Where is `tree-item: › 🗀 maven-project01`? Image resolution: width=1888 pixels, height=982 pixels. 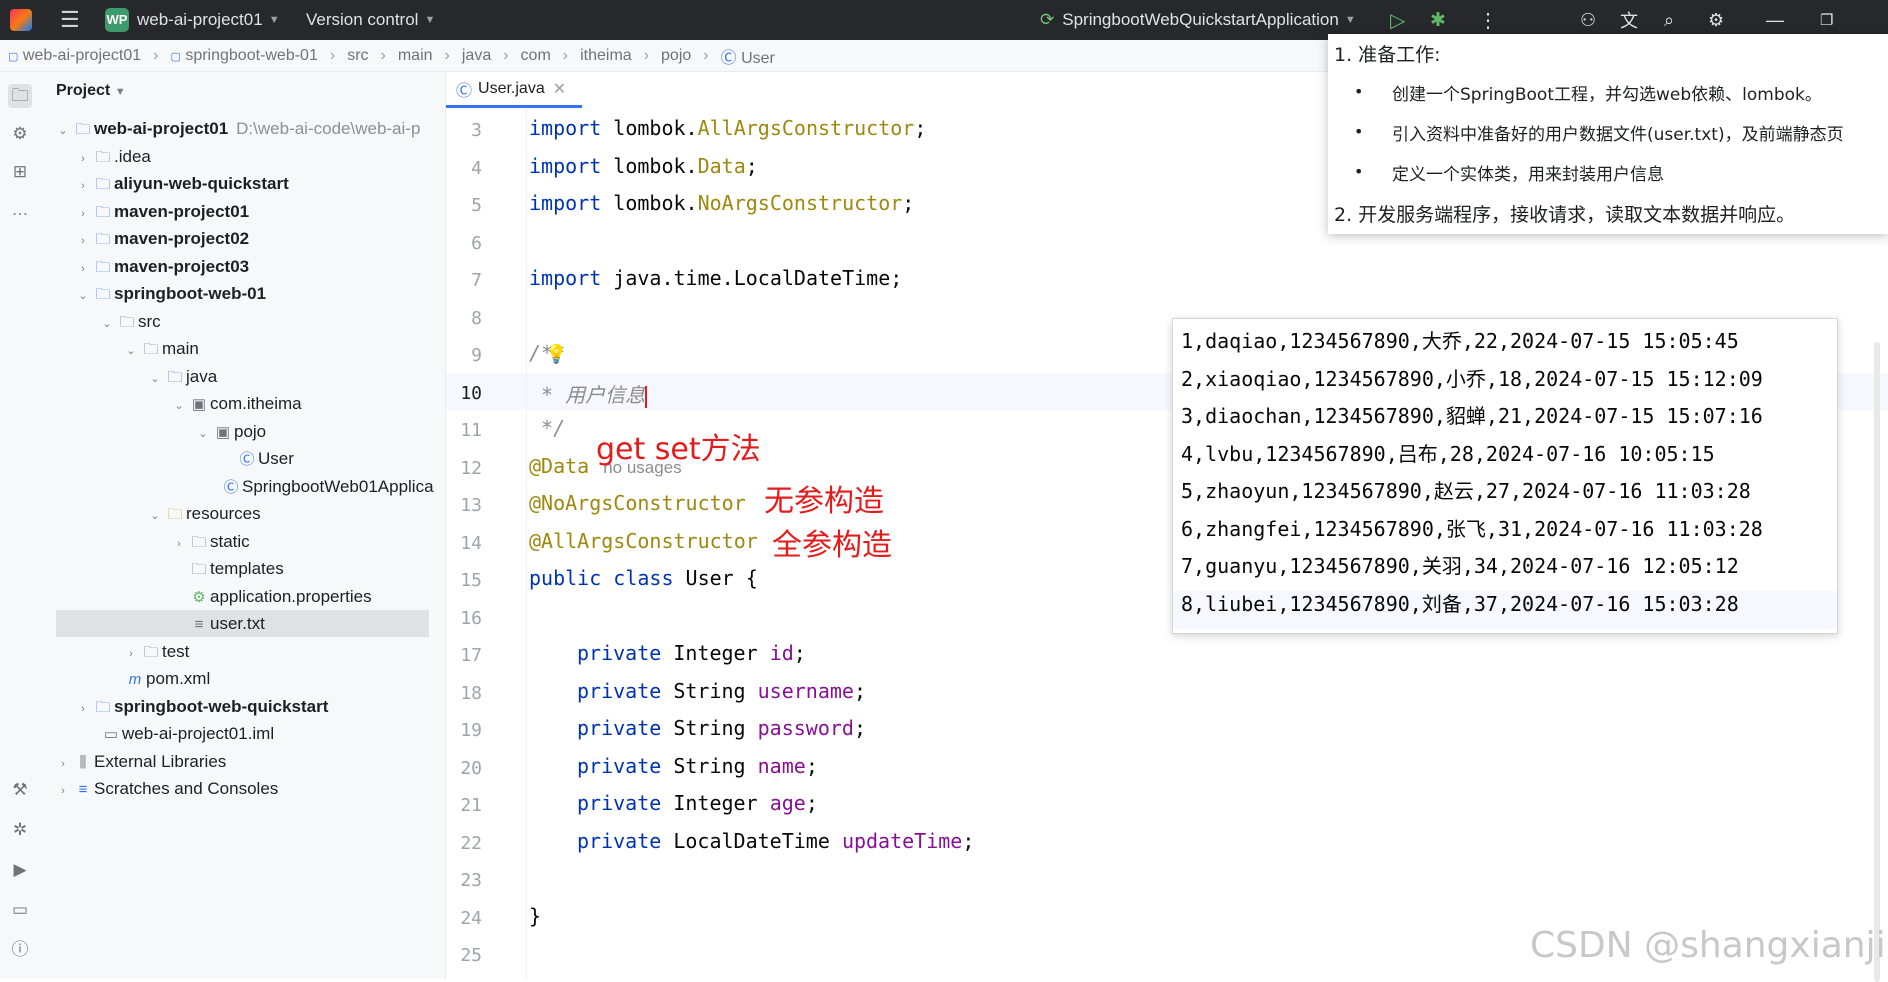
tree-item: › 🗀 maven-project01 is located at coordinates (161, 211).